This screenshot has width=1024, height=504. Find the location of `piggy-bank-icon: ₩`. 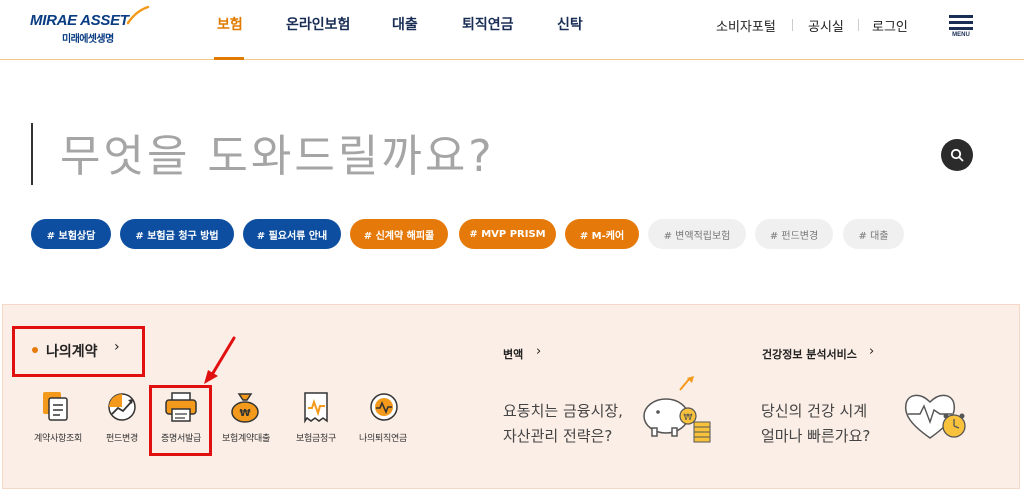

piggy-bank-icon: ₩ is located at coordinates (677, 409).